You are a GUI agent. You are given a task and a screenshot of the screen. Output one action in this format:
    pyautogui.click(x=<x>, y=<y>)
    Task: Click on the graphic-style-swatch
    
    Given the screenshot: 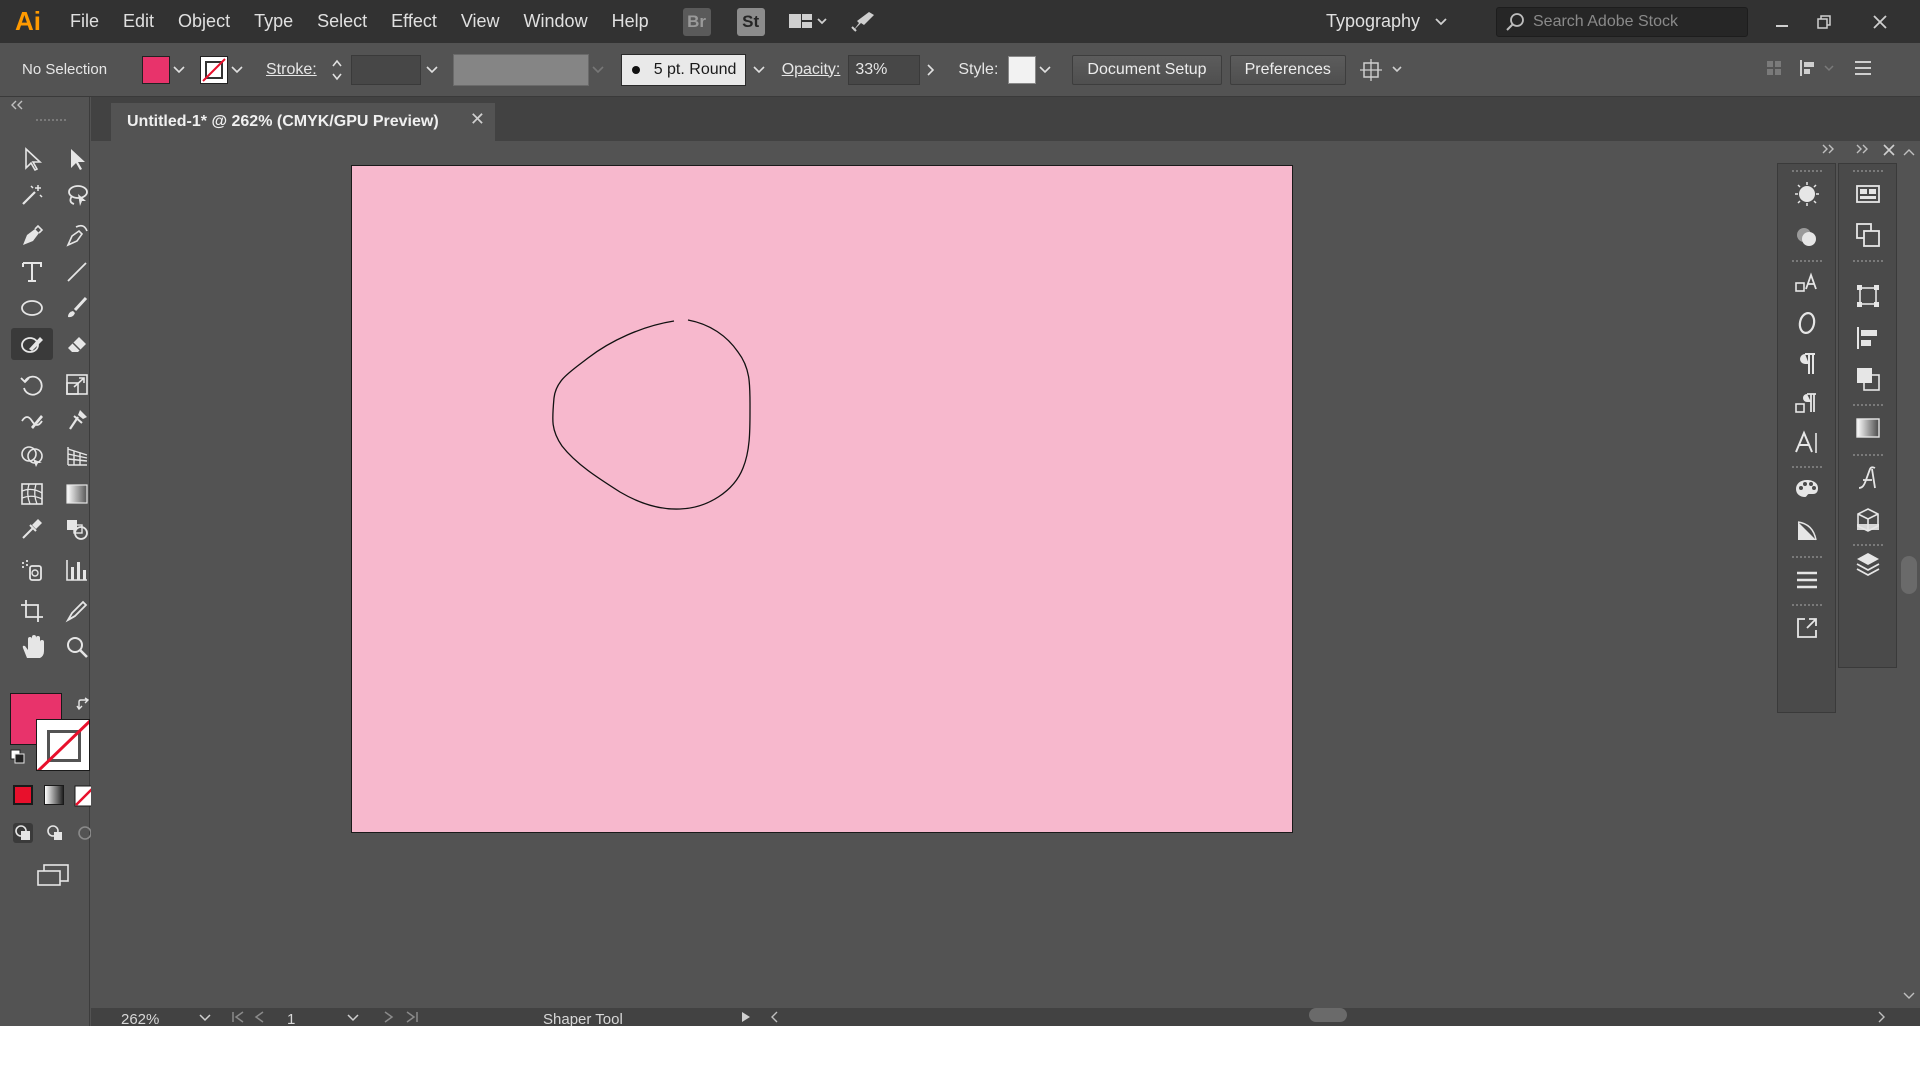 What is the action you would take?
    pyautogui.click(x=1022, y=69)
    